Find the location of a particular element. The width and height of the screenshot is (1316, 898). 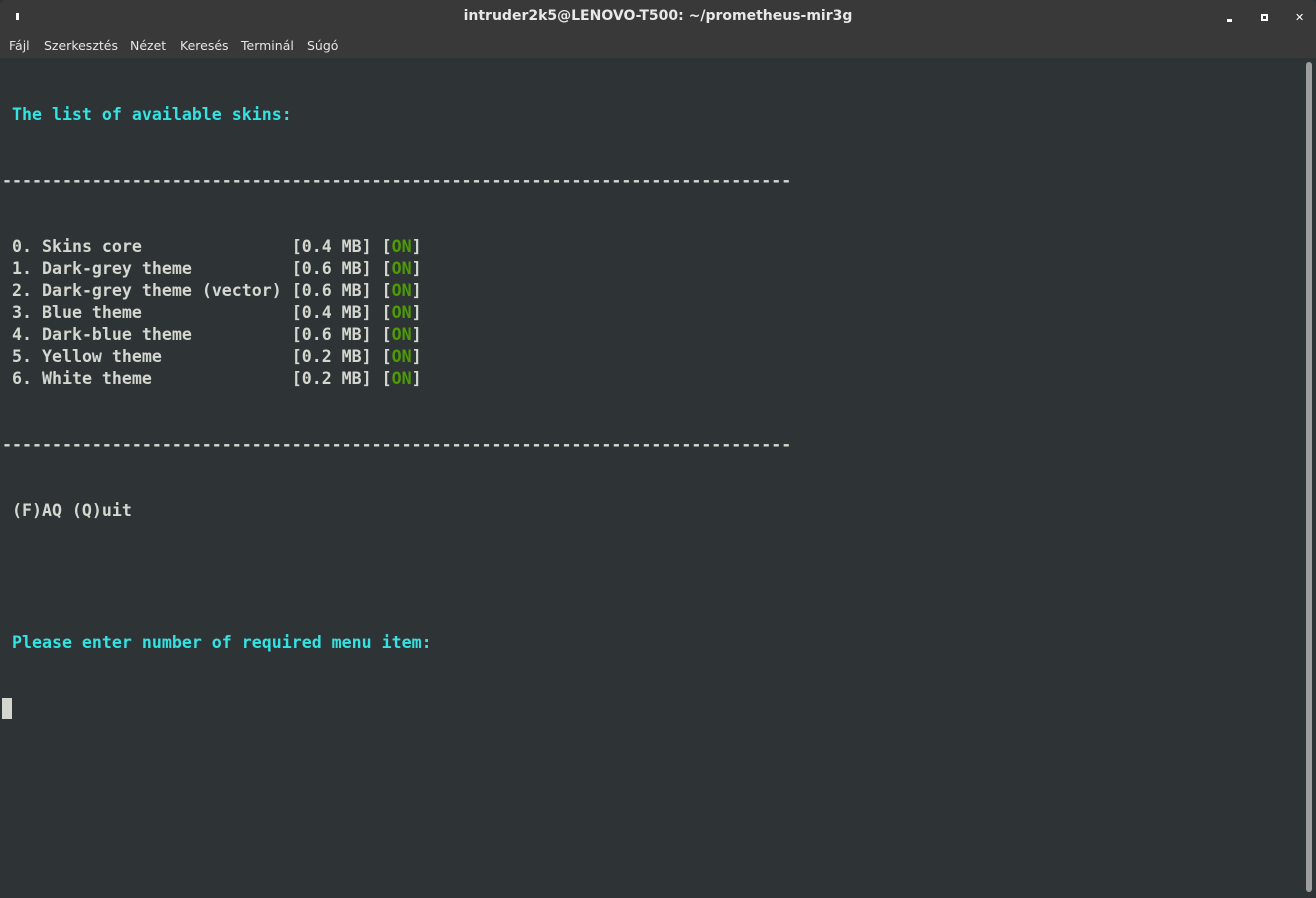

skin-number: 3. is located at coordinates (22, 312).